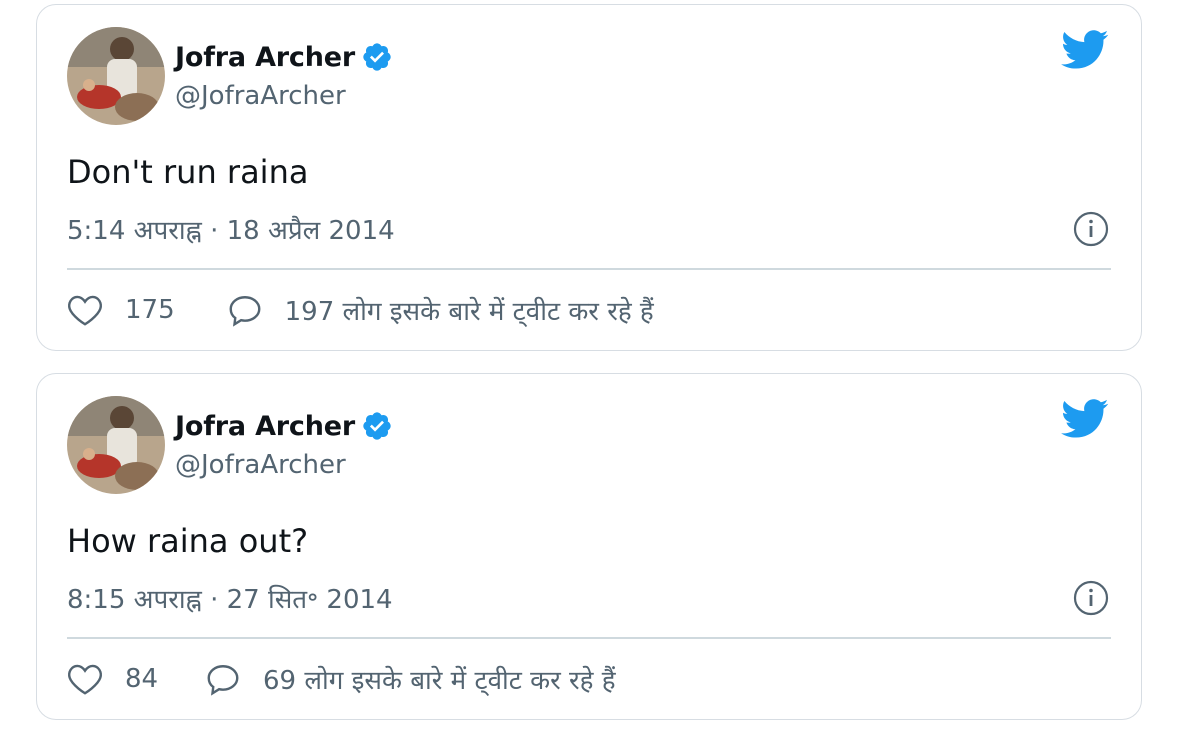 The height and width of the screenshot is (736, 1200). What do you see at coordinates (142, 679) in the screenshot?
I see `like-count: 84` at bounding box center [142, 679].